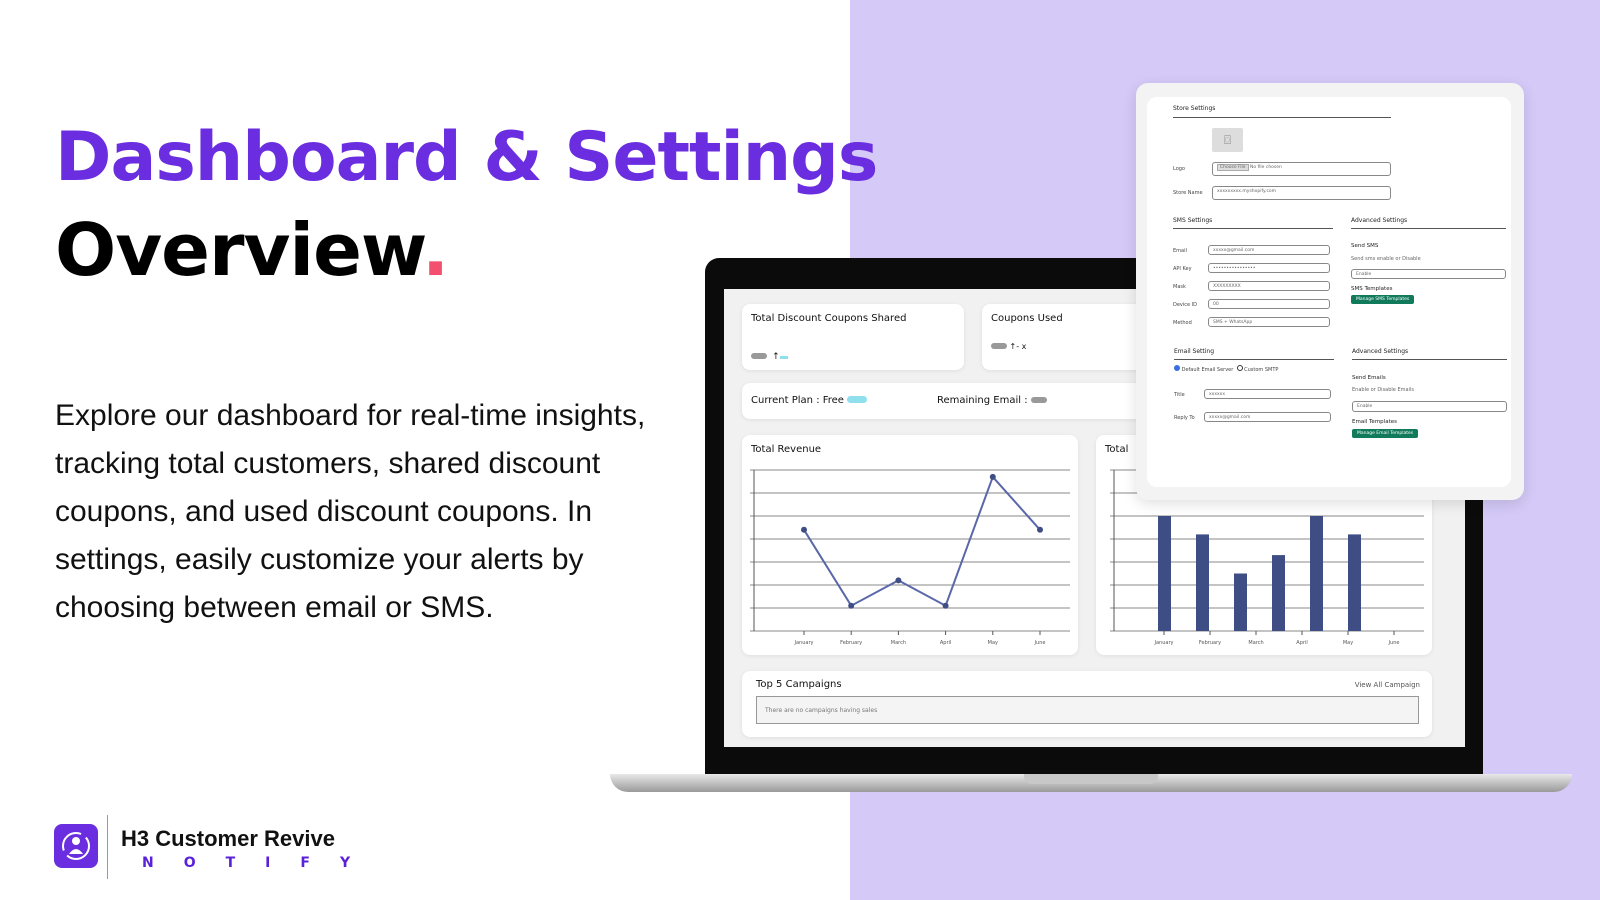 The height and width of the screenshot is (900, 1600). What do you see at coordinates (239, 250) in the screenshot?
I see `hero-subtitle-text: Overview` at bounding box center [239, 250].